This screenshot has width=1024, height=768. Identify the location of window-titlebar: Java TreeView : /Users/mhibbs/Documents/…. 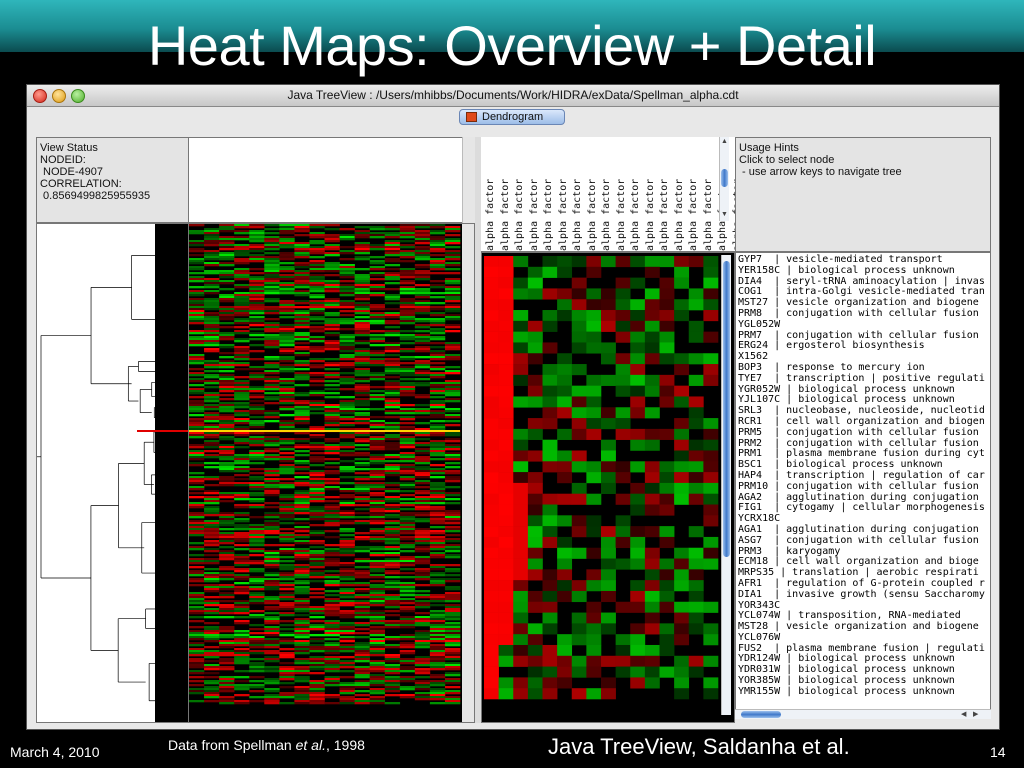
(513, 96).